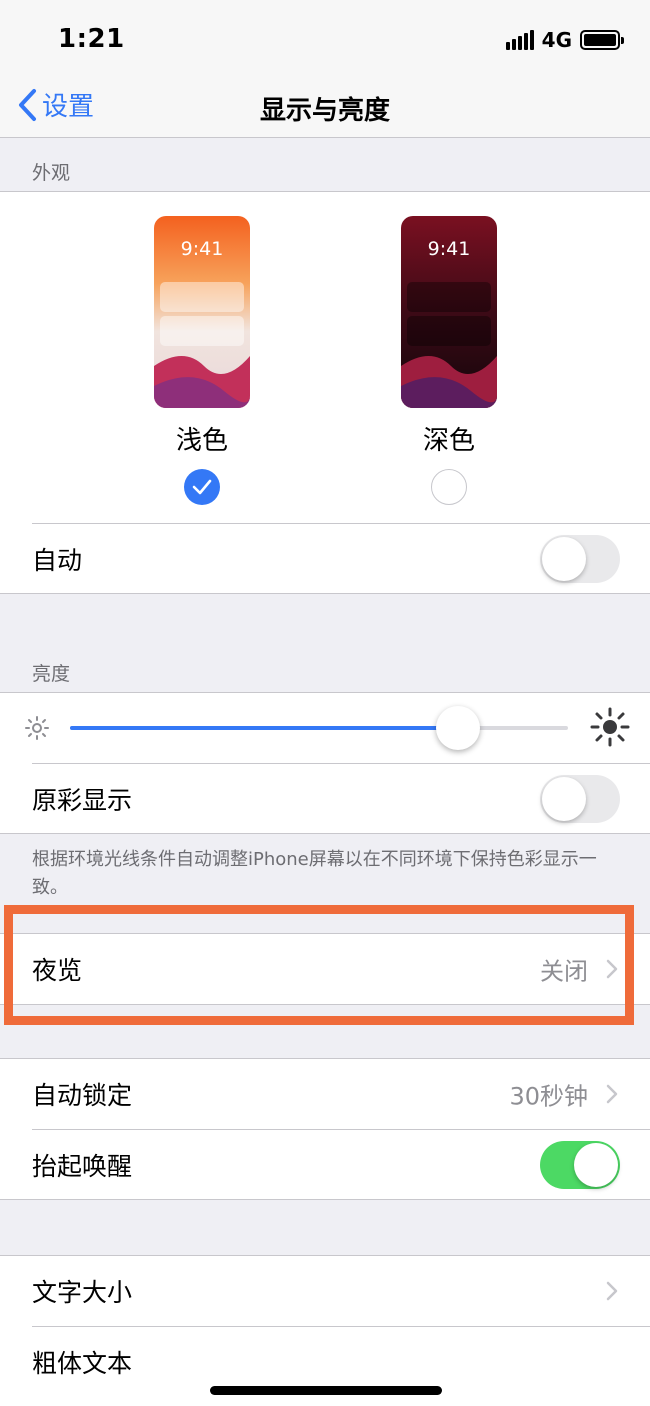 This screenshot has width=650, height=1406. I want to click on brightness-group: 原彩显示, so click(325, 763).